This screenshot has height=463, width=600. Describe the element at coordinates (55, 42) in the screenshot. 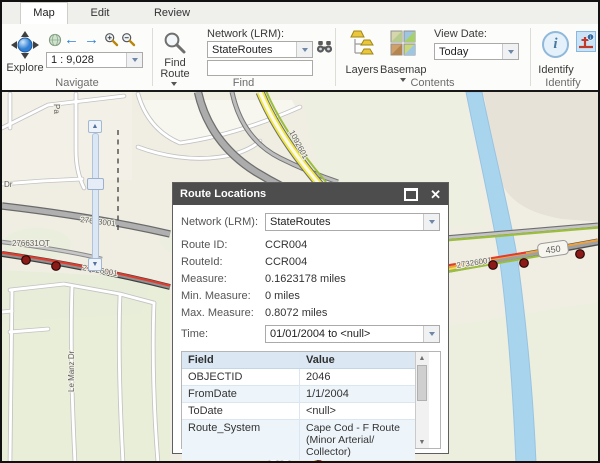

I see `full-extent-button` at that location.